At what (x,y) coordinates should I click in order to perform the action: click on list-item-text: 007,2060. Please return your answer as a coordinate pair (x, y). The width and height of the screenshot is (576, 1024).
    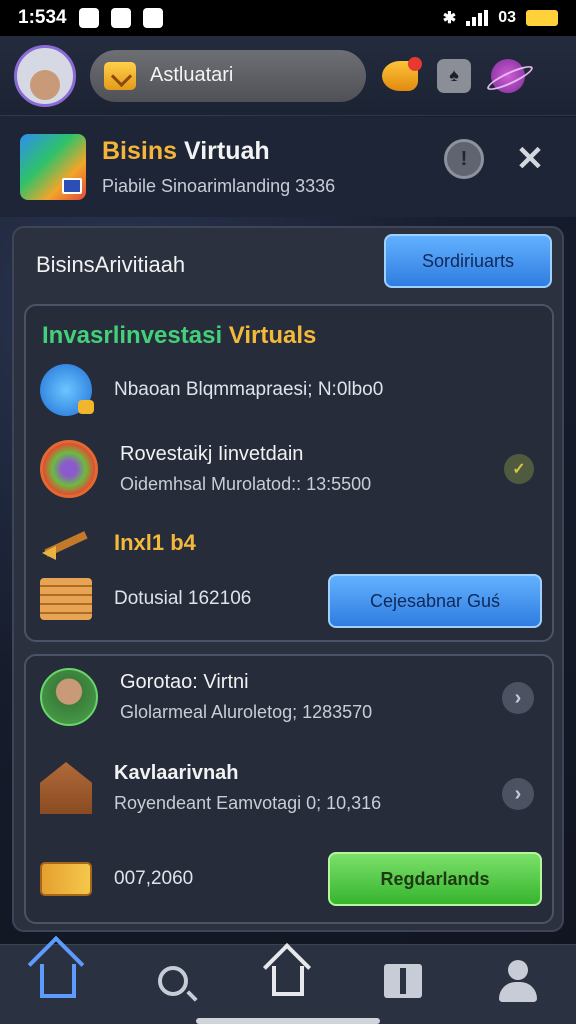
    Looking at the image, I should click on (154, 878).